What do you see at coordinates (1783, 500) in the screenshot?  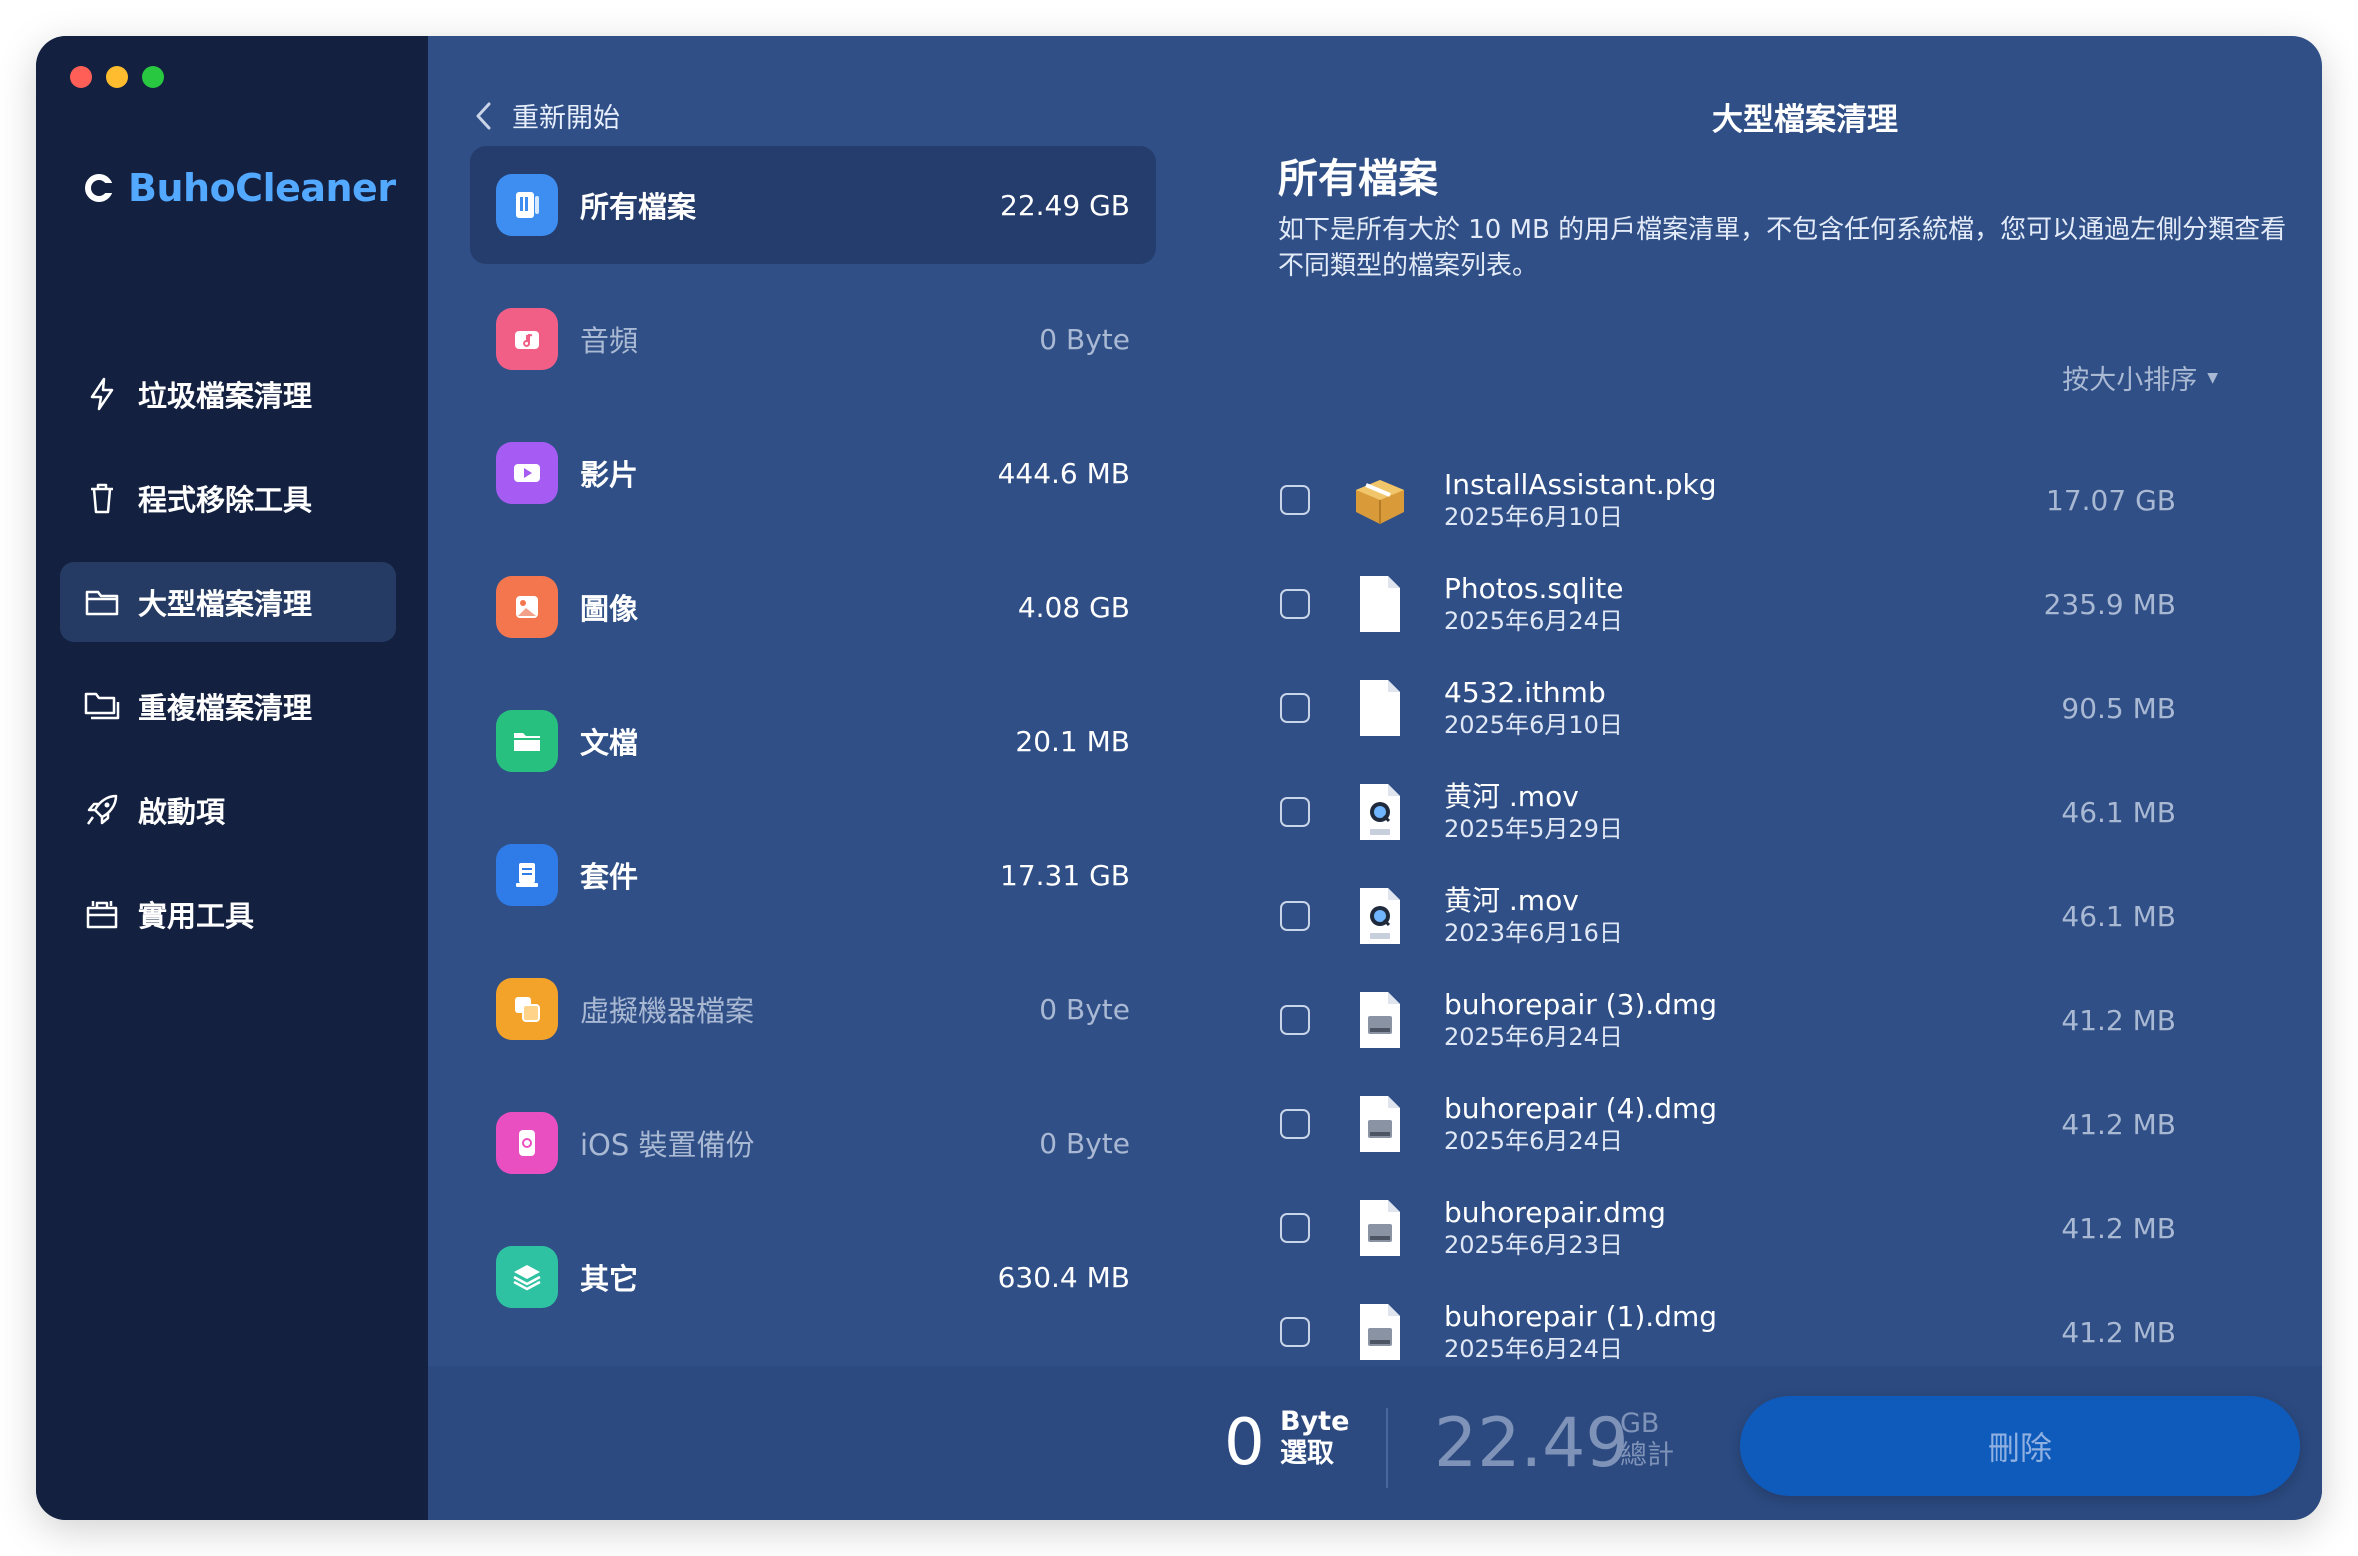 I see `file-row: InstallAssistant.pkg 2025年6月10日 17.07 GB` at bounding box center [1783, 500].